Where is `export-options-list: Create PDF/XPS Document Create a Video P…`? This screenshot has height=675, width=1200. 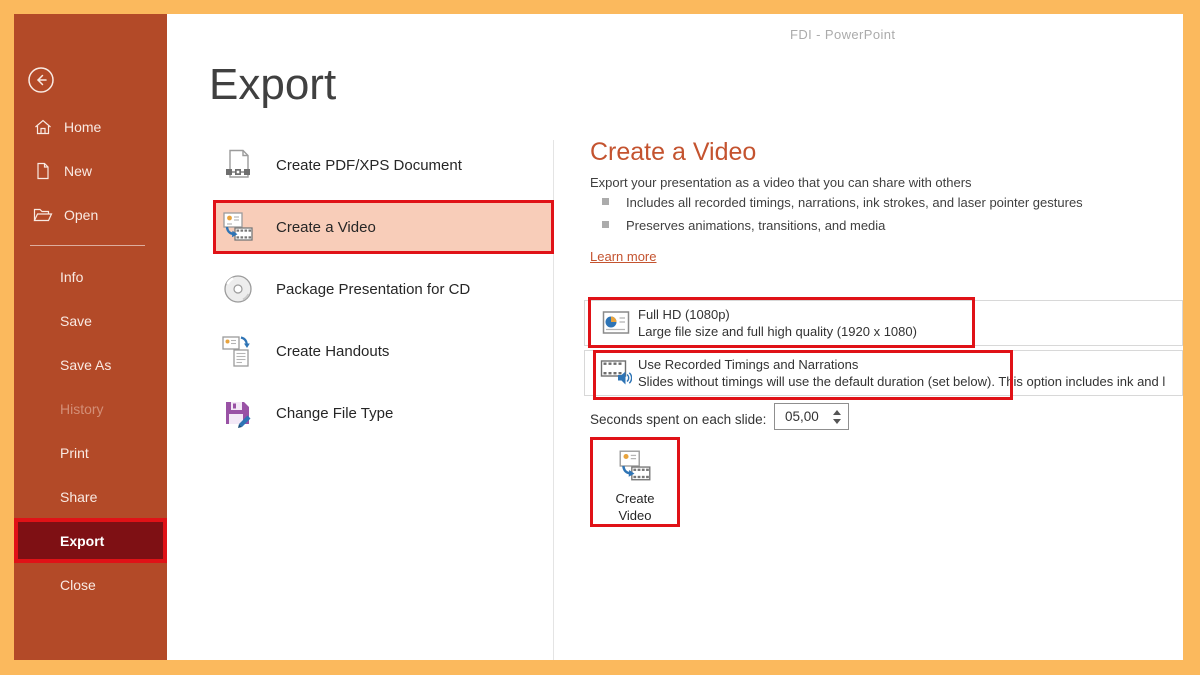 export-options-list: Create PDF/XPS Document Create a Video P… is located at coordinates (380, 289).